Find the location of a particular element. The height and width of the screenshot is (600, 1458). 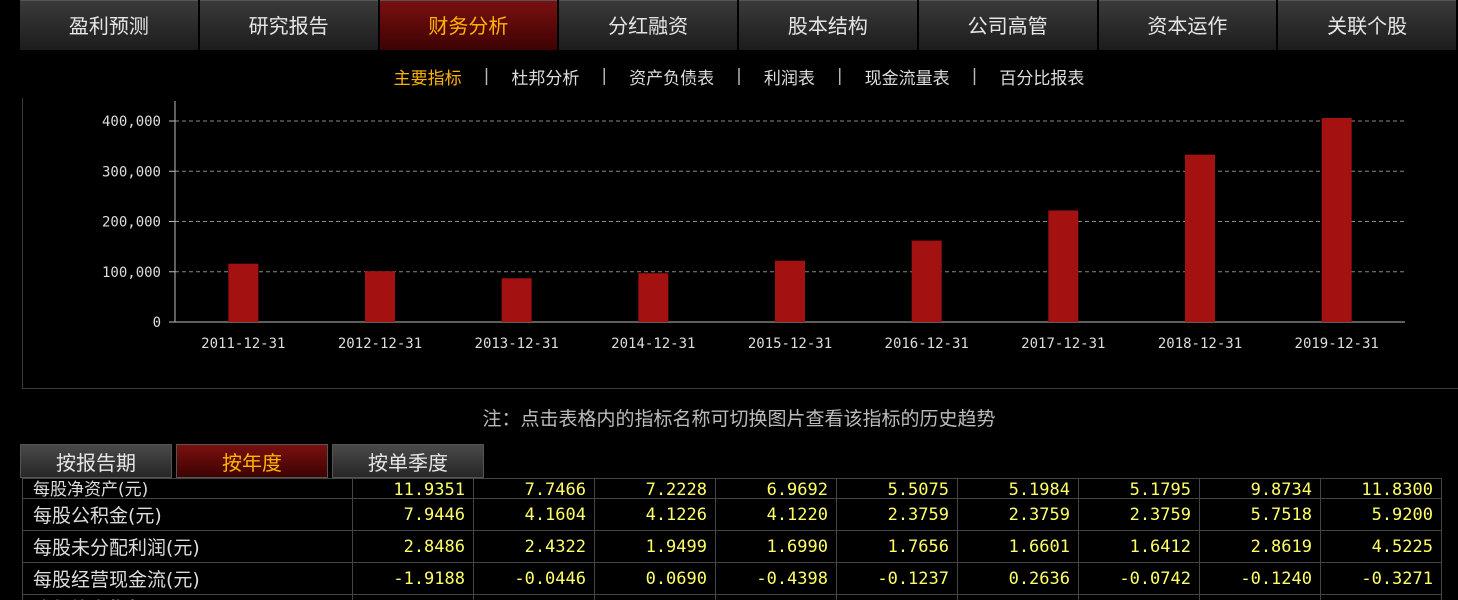

row-label: 每股未分配利润(元) is located at coordinates (187, 546).